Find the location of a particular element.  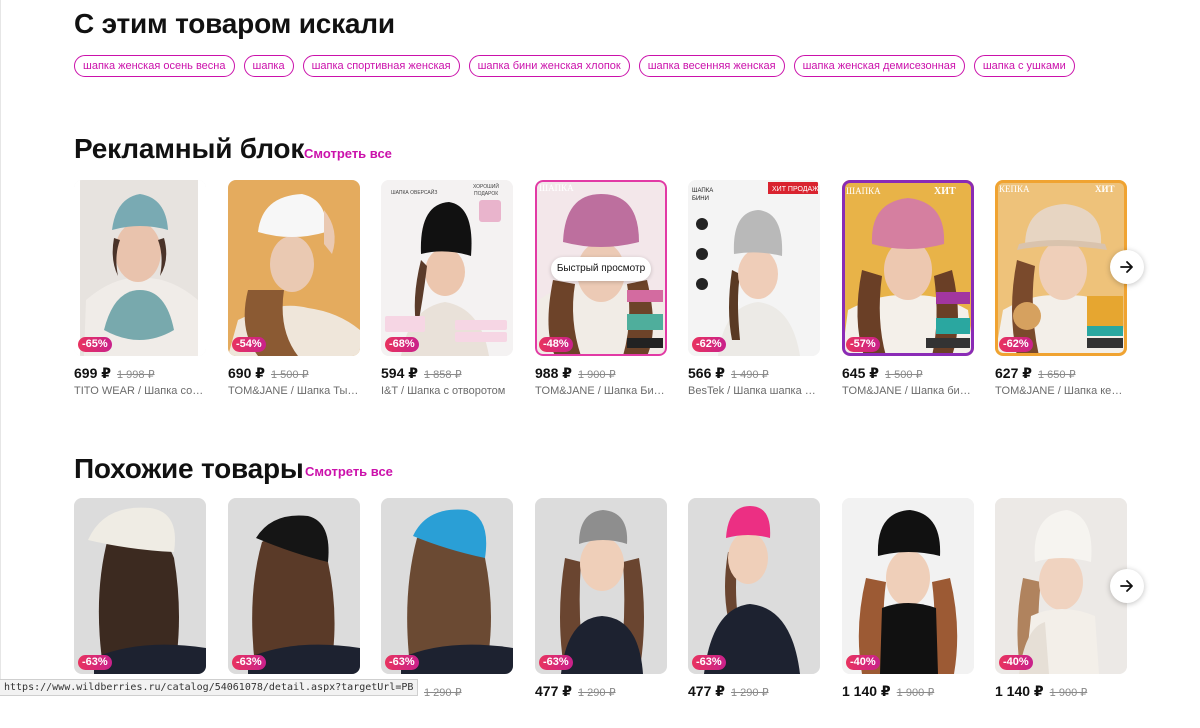

search-tag: шапка бини женская хлопок is located at coordinates (549, 66).